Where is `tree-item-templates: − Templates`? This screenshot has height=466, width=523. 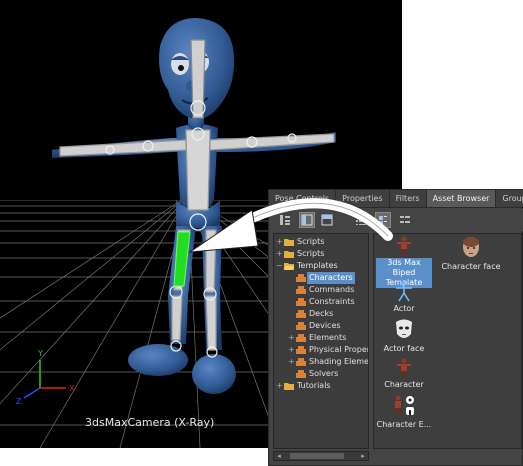
tree-item-templates: − Templates is located at coordinates (321, 266).